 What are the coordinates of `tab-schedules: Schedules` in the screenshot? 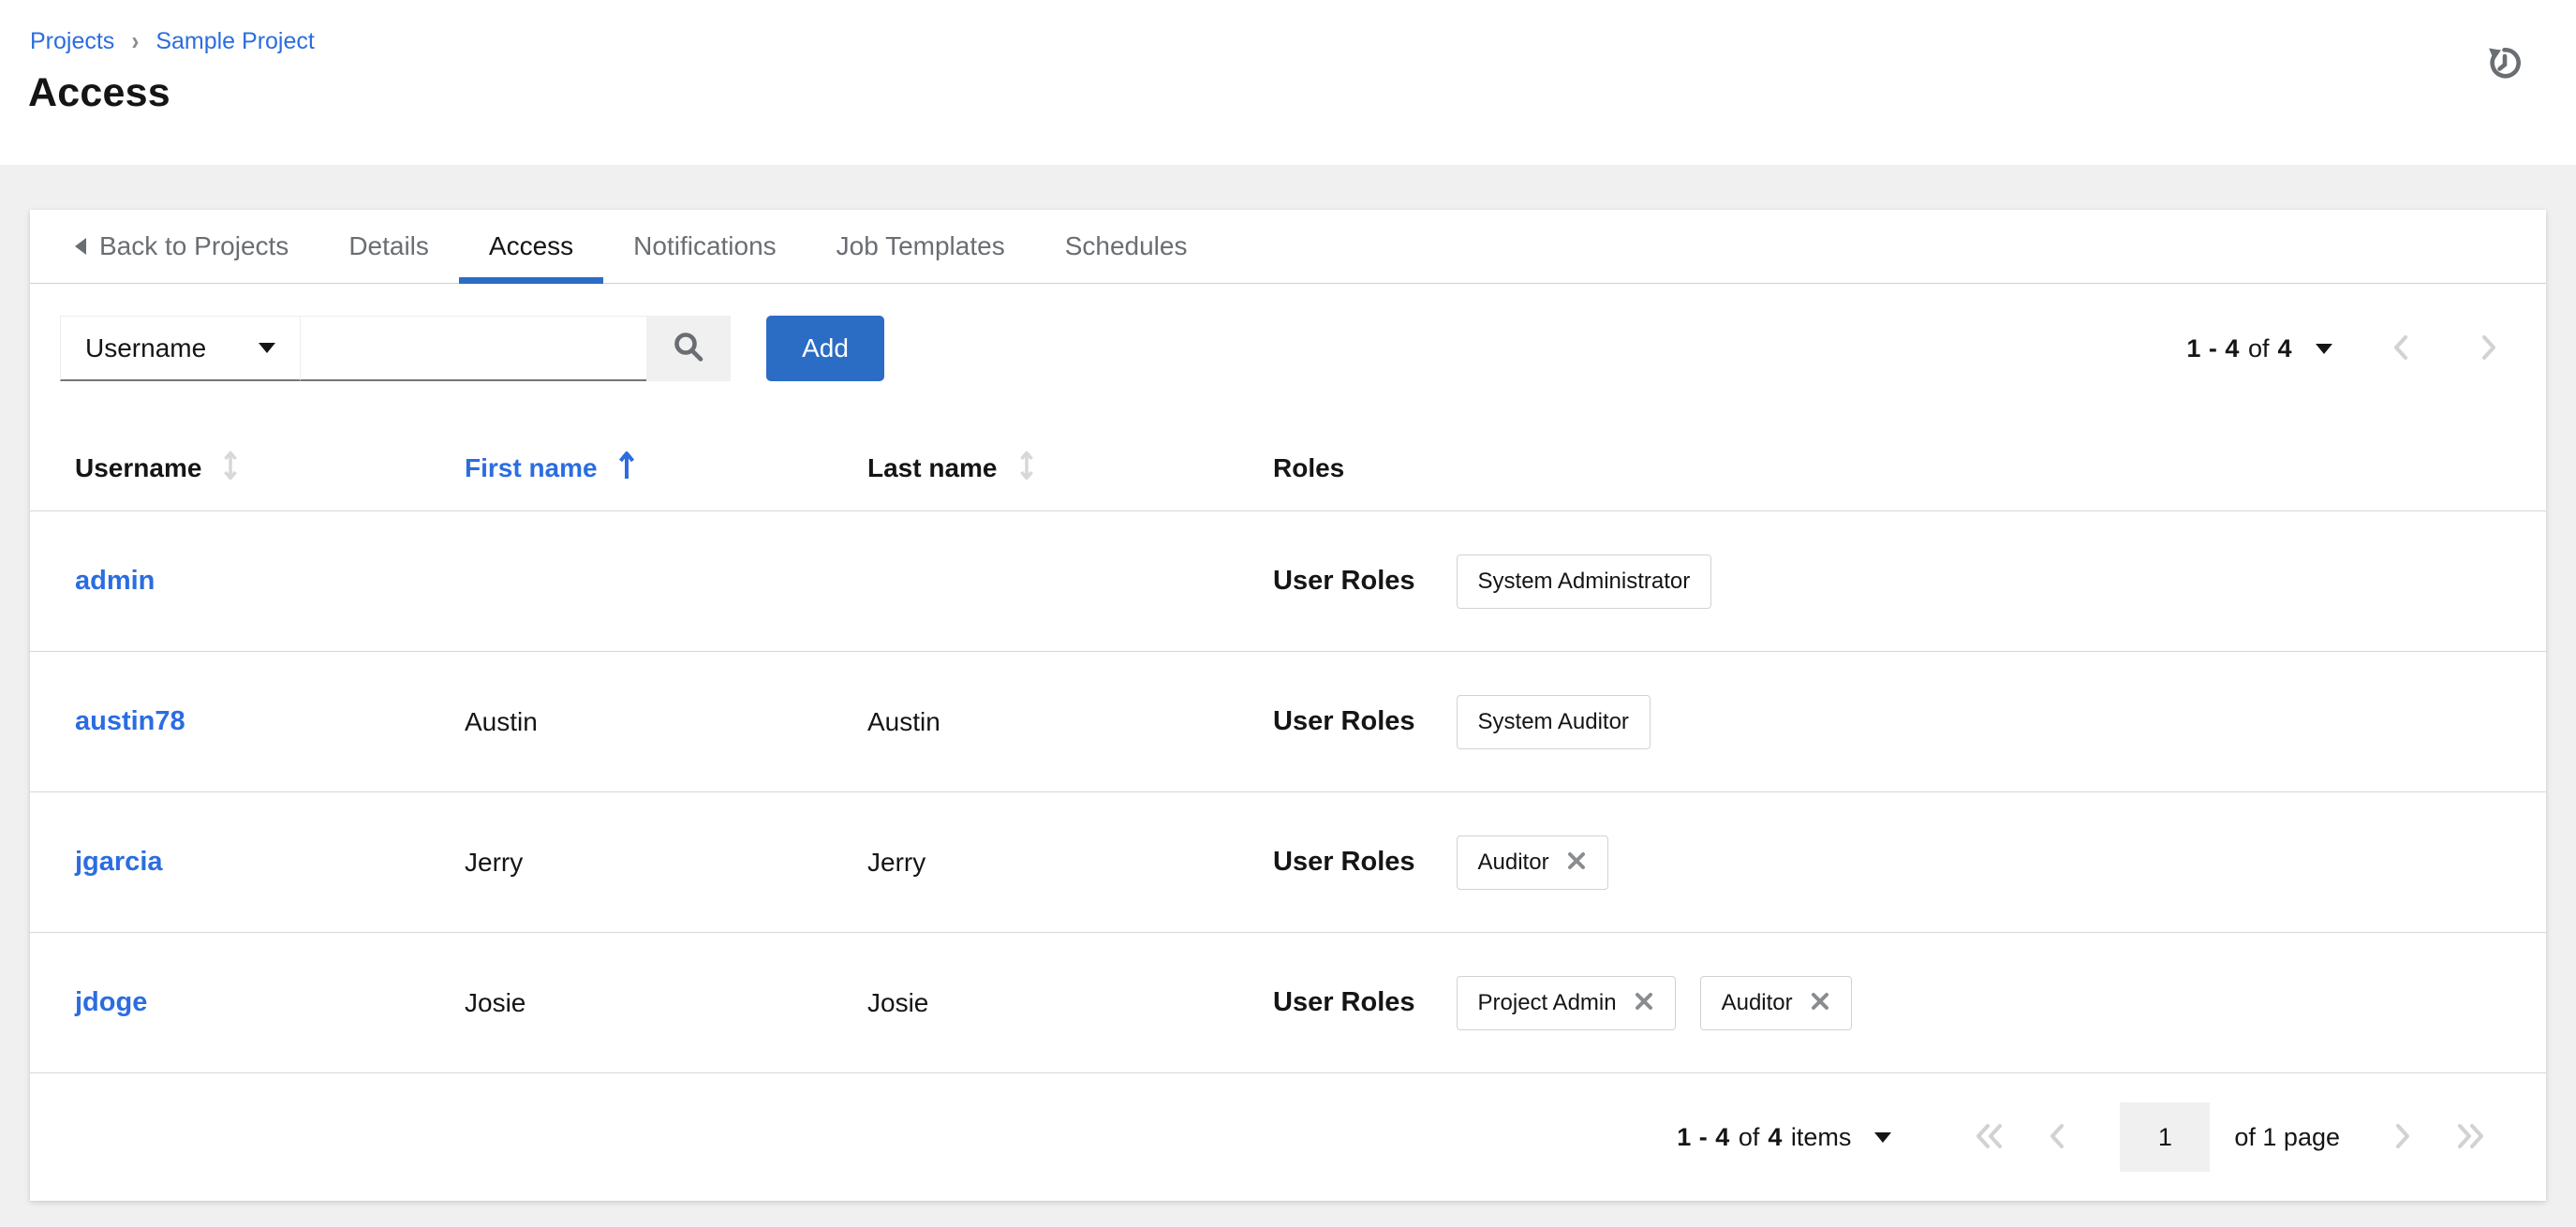 It's located at (1126, 246).